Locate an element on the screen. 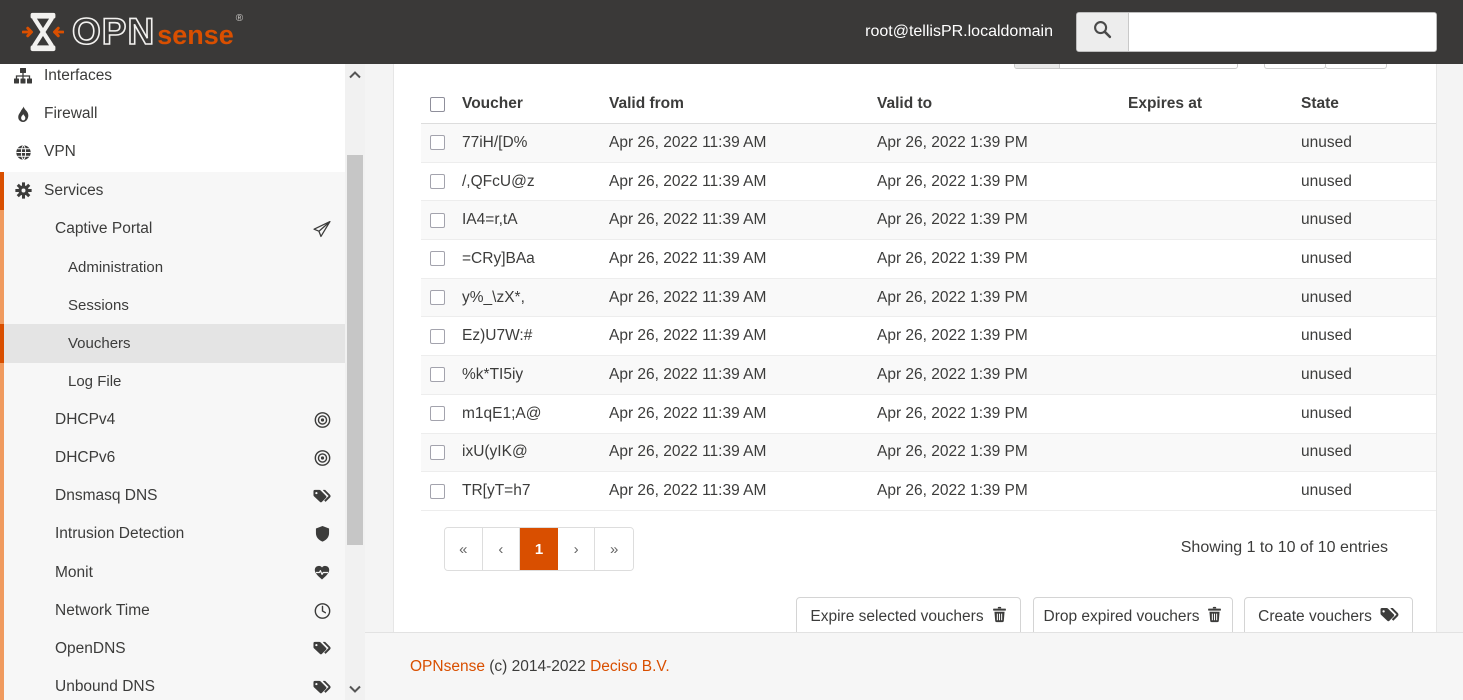  grid-search-input-cutoff is located at coordinates (1148, 66).